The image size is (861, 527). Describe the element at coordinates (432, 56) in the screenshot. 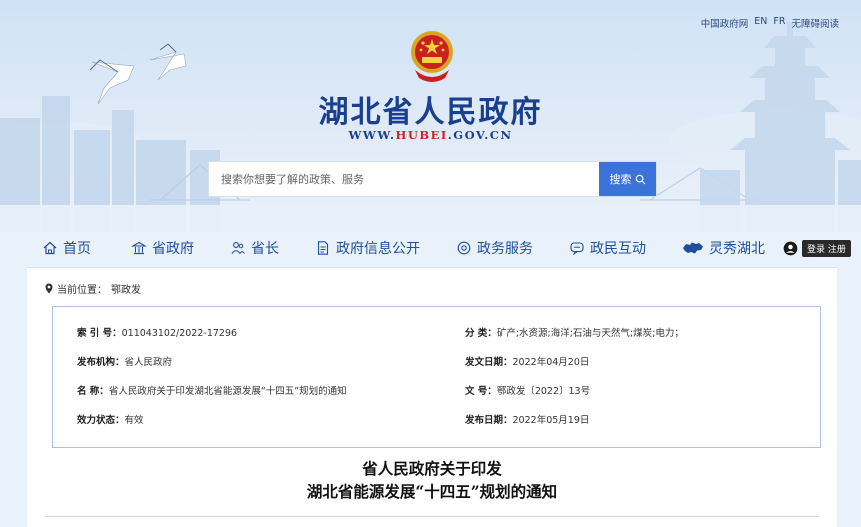

I see `national-emblem-icon` at that location.